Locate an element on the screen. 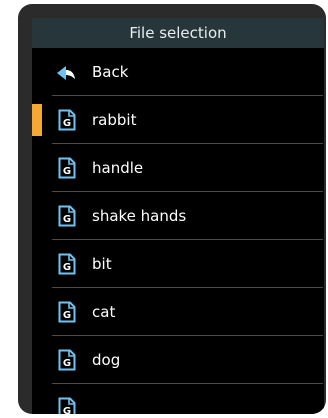 The image size is (328, 418). file-item: Grabbit is located at coordinates (178, 120).